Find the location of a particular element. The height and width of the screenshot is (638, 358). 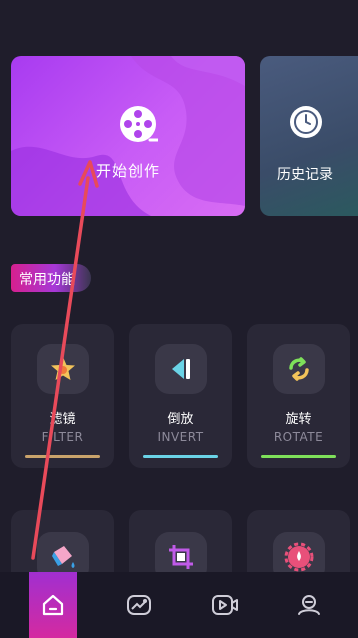

section-title: 常用功能 is located at coordinates (47, 280).